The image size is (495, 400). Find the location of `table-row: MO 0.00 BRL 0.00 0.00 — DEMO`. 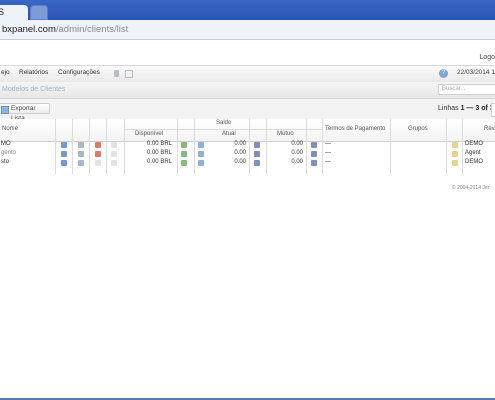

table-row: MO 0.00 BRL 0.00 0.00 — DEMO is located at coordinates (247, 145).